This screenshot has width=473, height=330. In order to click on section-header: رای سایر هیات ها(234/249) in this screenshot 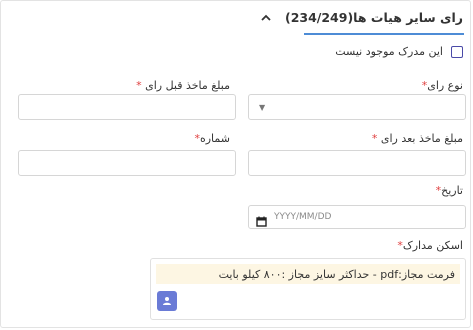, I will do `click(235, 17)`.